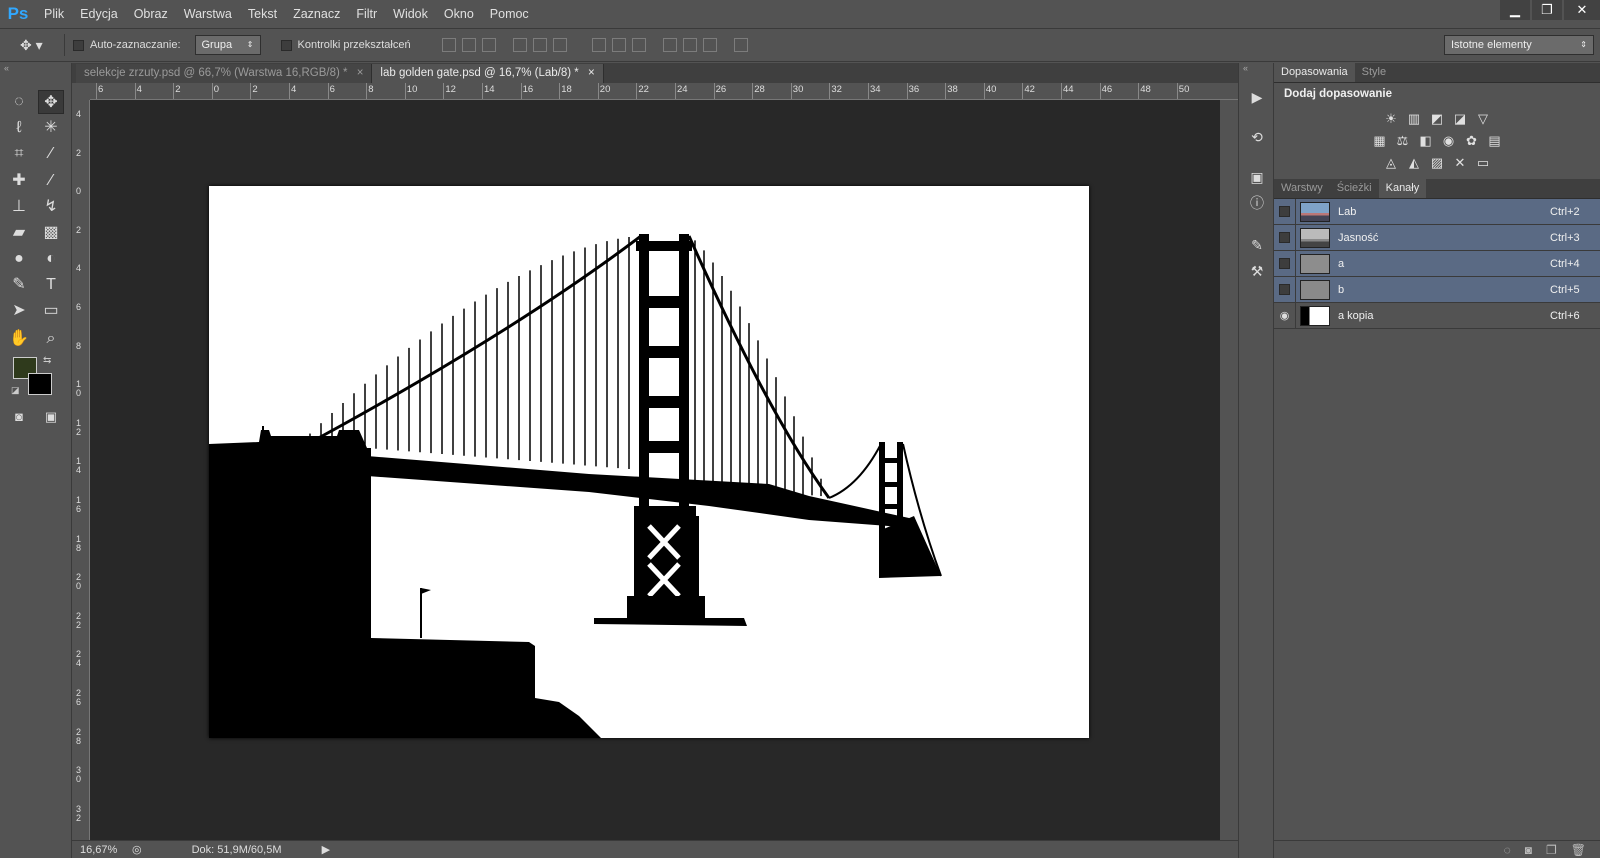 This screenshot has height=858, width=1600. I want to click on zoom-tool-icon: ⌕, so click(51, 339).